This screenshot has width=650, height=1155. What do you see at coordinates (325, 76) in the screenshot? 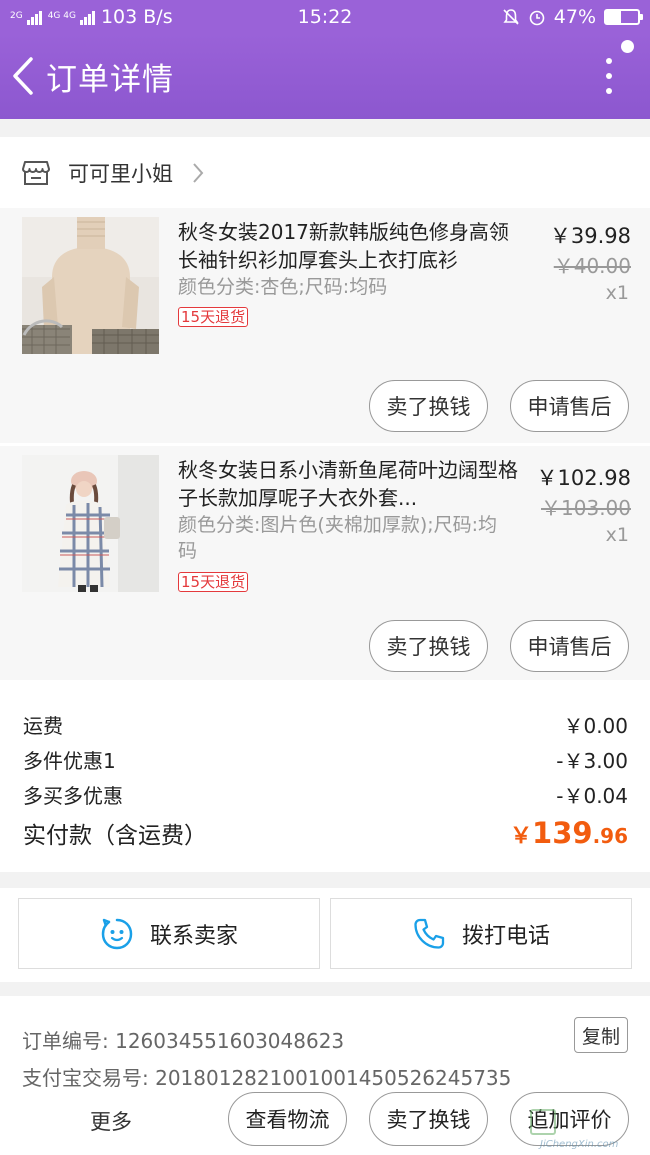
I see `nav-bar: 订单详情` at bounding box center [325, 76].